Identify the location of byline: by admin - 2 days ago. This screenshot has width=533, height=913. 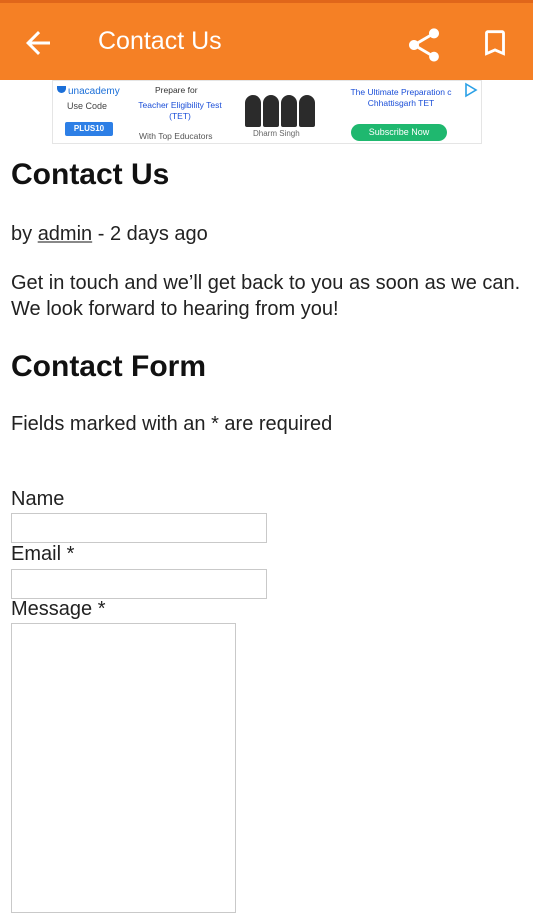
(109, 234).